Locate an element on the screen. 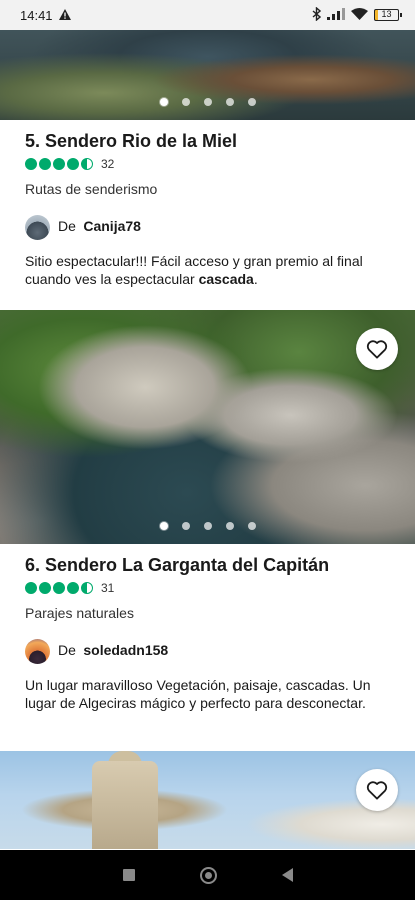  rating-row: 31 is located at coordinates (207, 588).